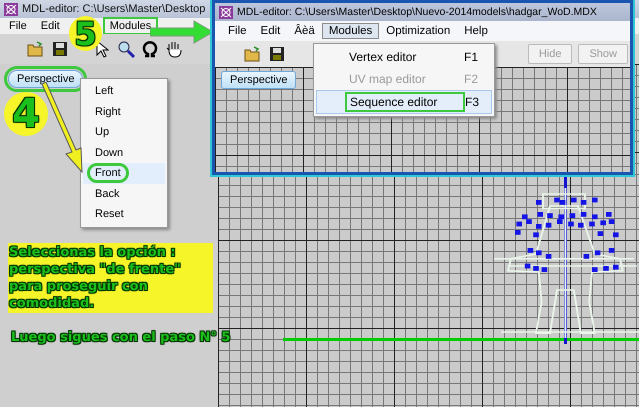  I want to click on view-menu-item: Right, so click(124, 112).